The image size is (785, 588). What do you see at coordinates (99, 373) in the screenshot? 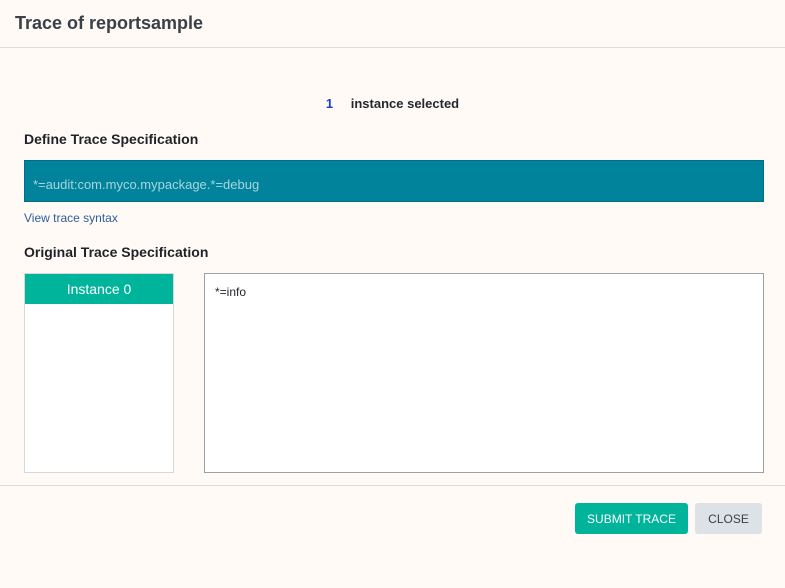
I see `instance-list: Instance 0` at bounding box center [99, 373].